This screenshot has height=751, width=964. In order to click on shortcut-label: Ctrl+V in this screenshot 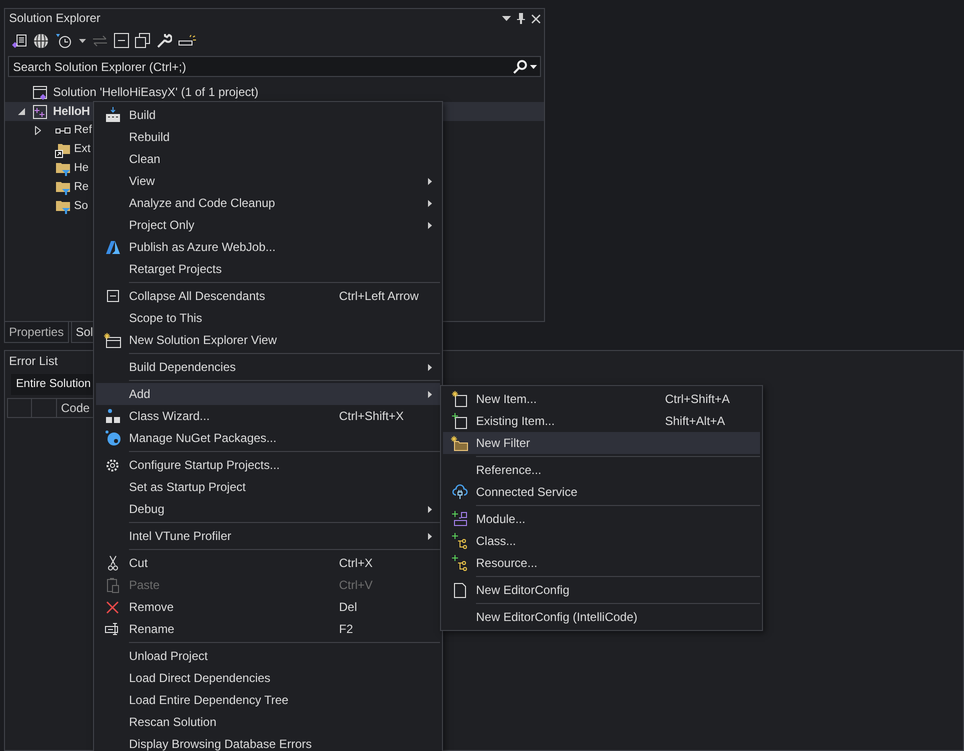, I will do `click(356, 585)`.